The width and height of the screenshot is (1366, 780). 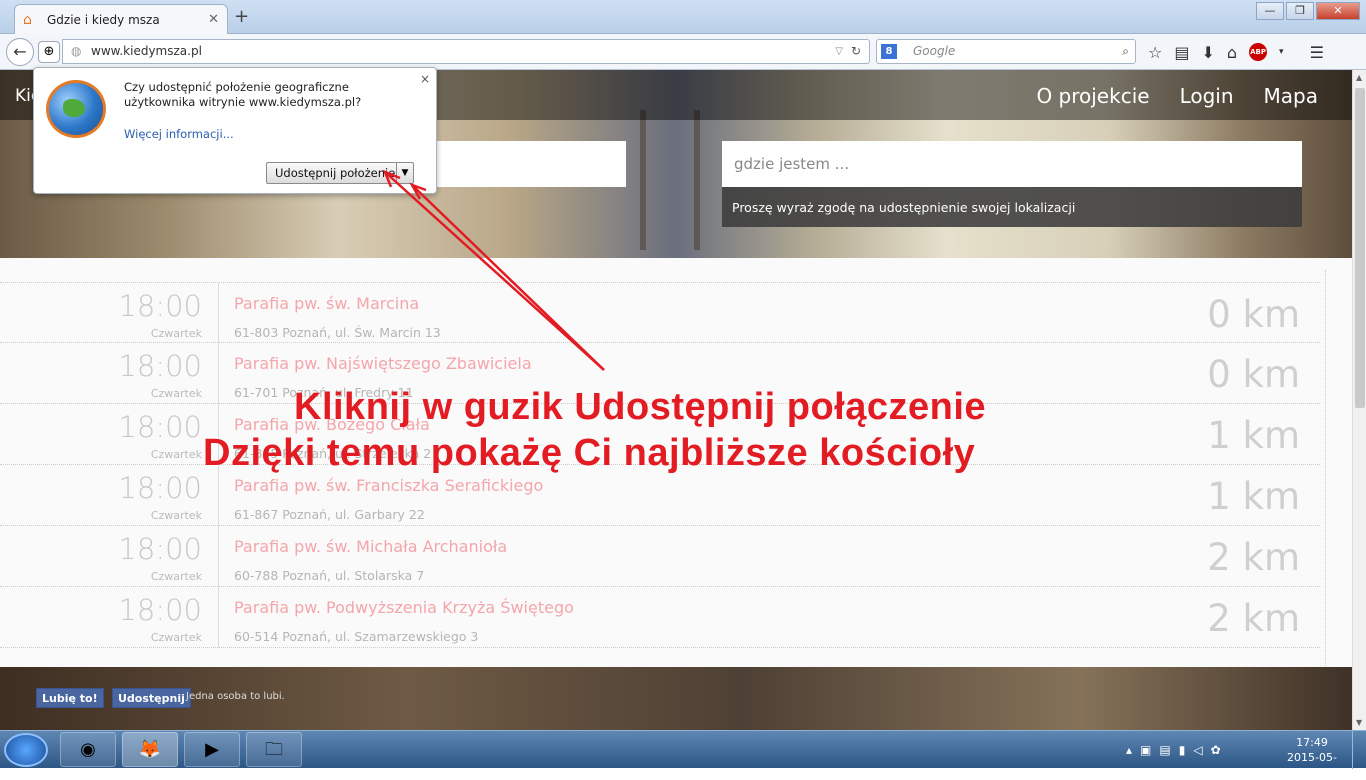 What do you see at coordinates (1129, 750) in the screenshot?
I see `tray-expand-icon: ▴` at bounding box center [1129, 750].